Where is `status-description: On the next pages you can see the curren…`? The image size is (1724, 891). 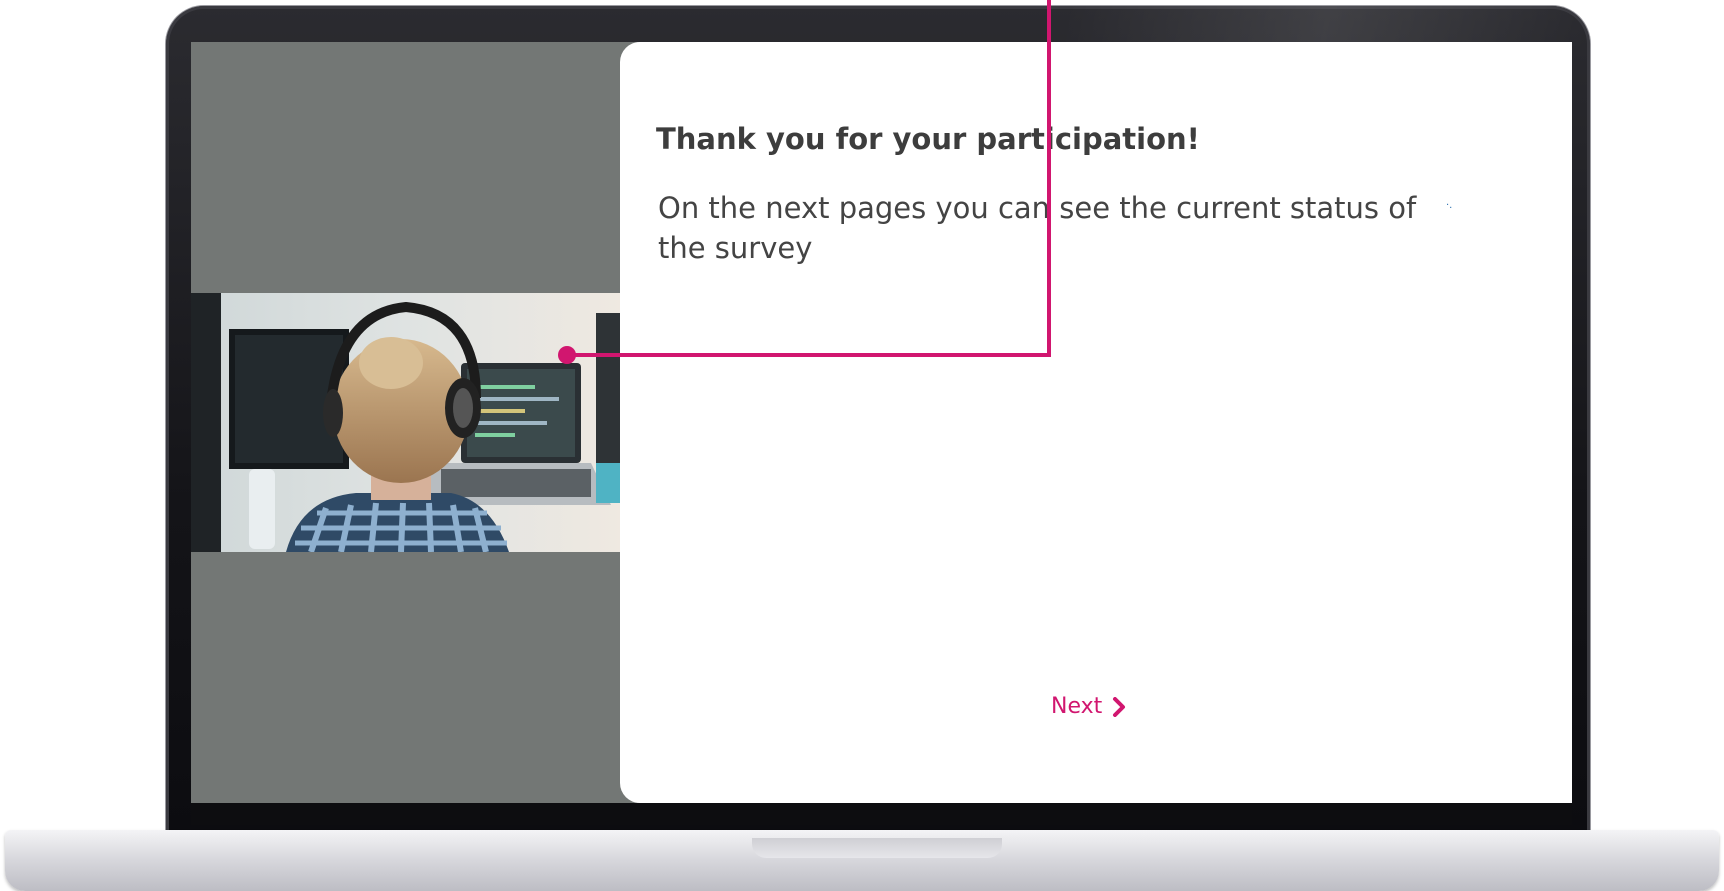 status-description: On the next pages you can see the curren… is located at coordinates (1037, 228).